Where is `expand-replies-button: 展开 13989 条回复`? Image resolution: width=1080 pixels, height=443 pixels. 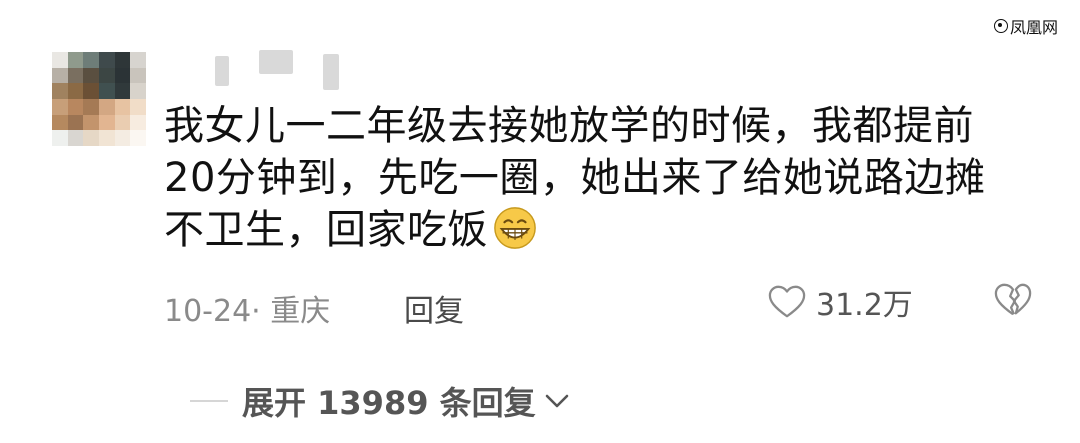
expand-replies-button: 展开 13989 条回复 is located at coordinates (380, 401).